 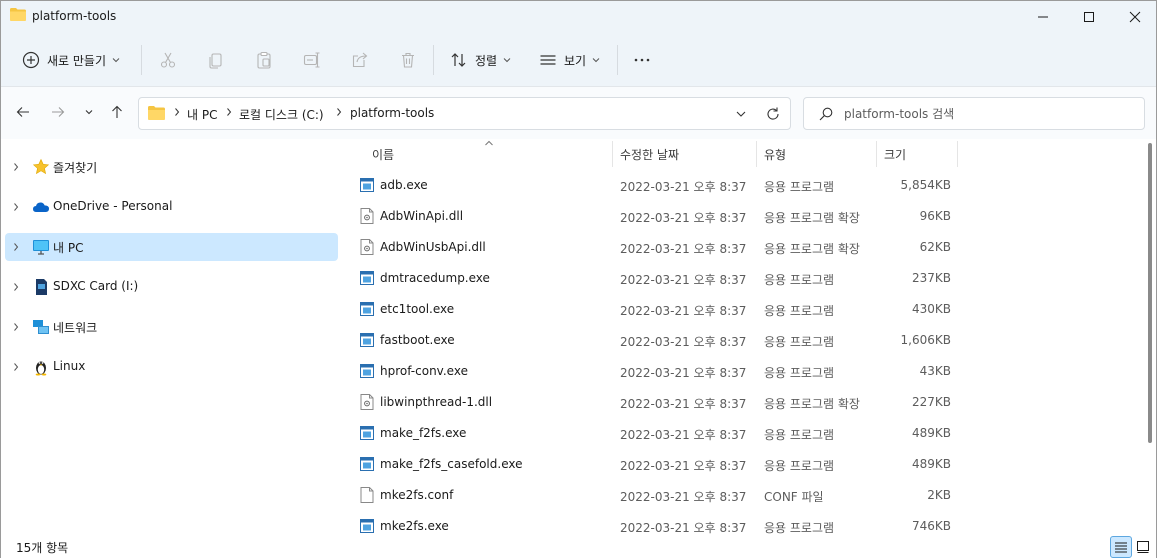 I want to click on plus-circle-icon, so click(x=31, y=60).